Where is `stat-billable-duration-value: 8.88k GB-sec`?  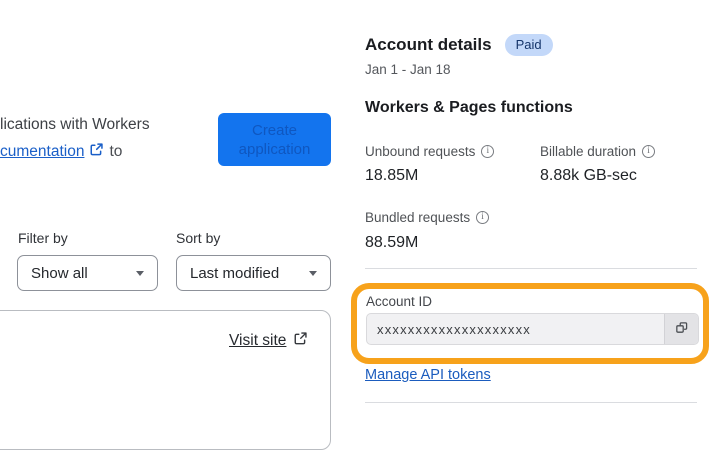
stat-billable-duration-value: 8.88k GB-sec is located at coordinates (588, 175).